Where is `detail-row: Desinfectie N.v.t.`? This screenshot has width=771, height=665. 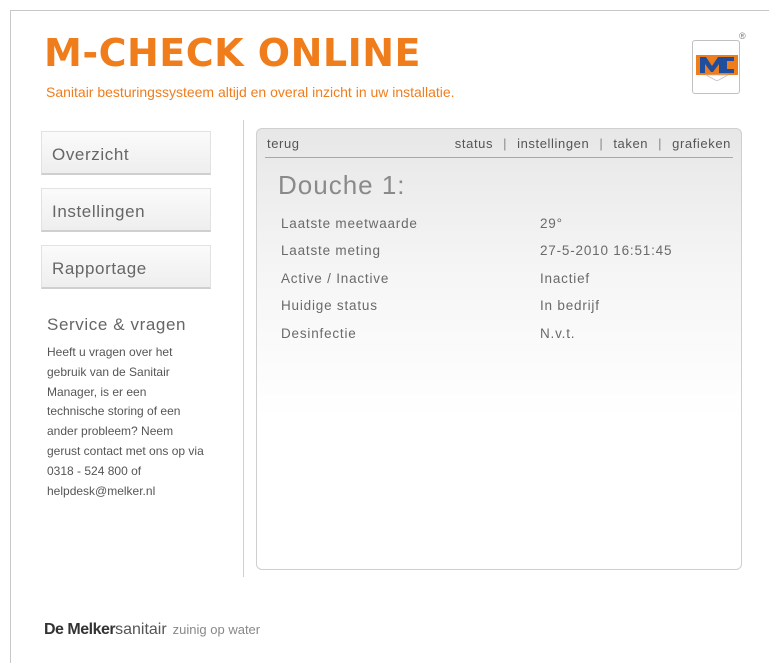
detail-row: Desinfectie N.v.t. is located at coordinates (501, 336).